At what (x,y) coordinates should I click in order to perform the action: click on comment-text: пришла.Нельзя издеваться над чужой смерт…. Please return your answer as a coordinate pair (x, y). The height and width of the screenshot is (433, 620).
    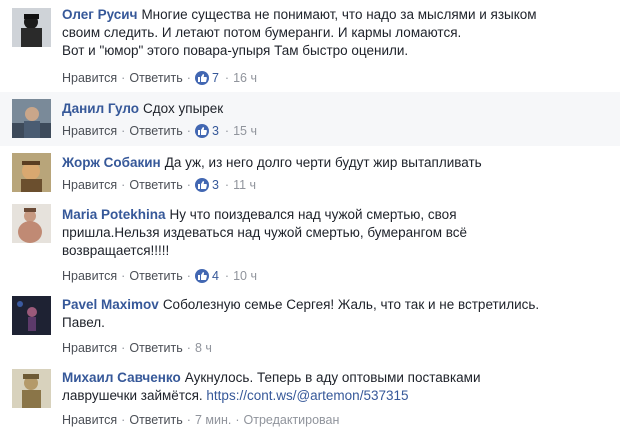
    Looking at the image, I should click on (265, 232).